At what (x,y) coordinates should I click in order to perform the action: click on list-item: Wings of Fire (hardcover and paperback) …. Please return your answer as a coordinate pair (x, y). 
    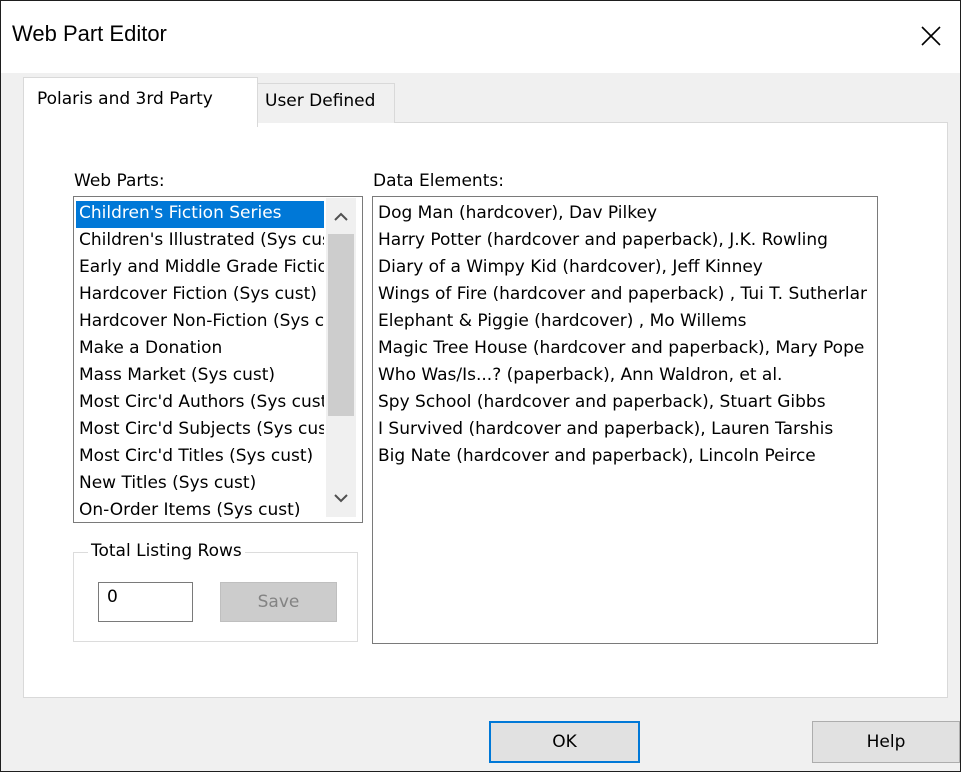
    Looking at the image, I should click on (621, 295).